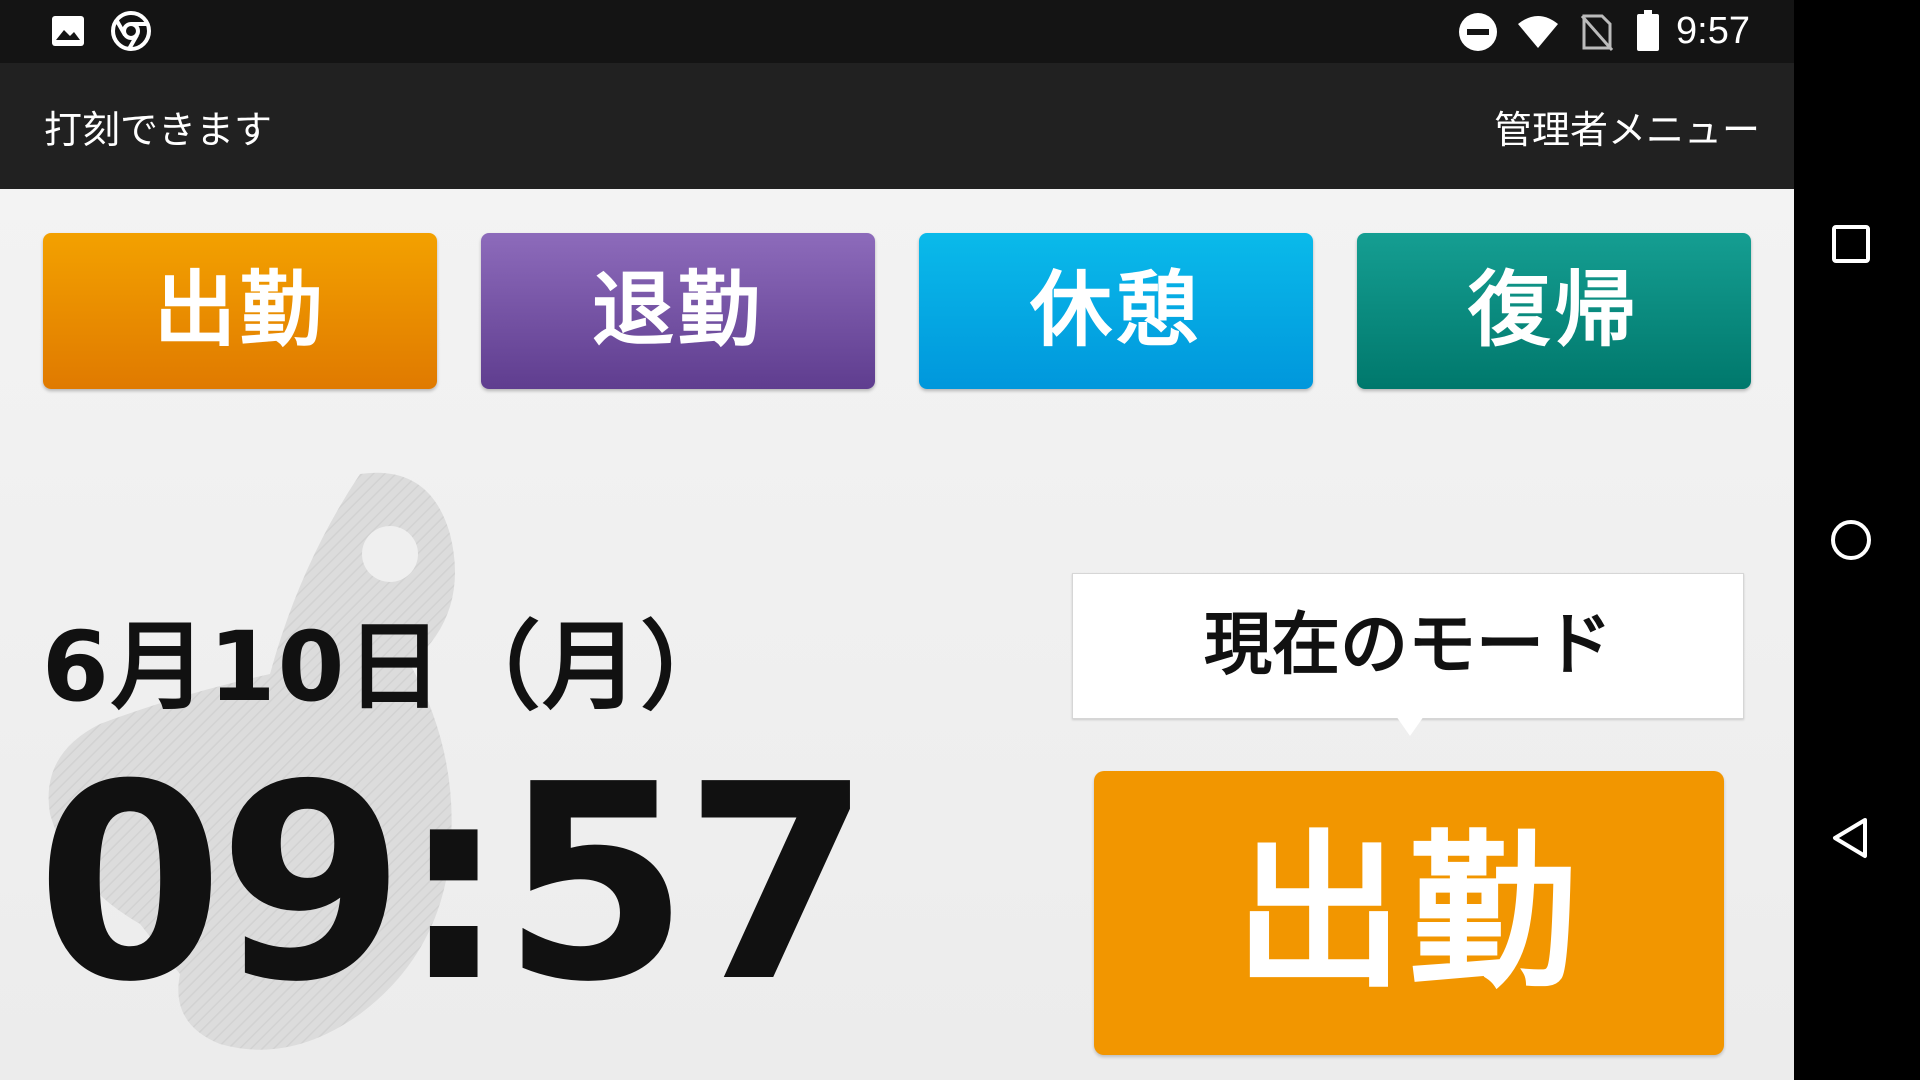 The image size is (1920, 1080). Describe the element at coordinates (390, 667) in the screenshot. I see `current-date: 6月10日（月）` at that location.